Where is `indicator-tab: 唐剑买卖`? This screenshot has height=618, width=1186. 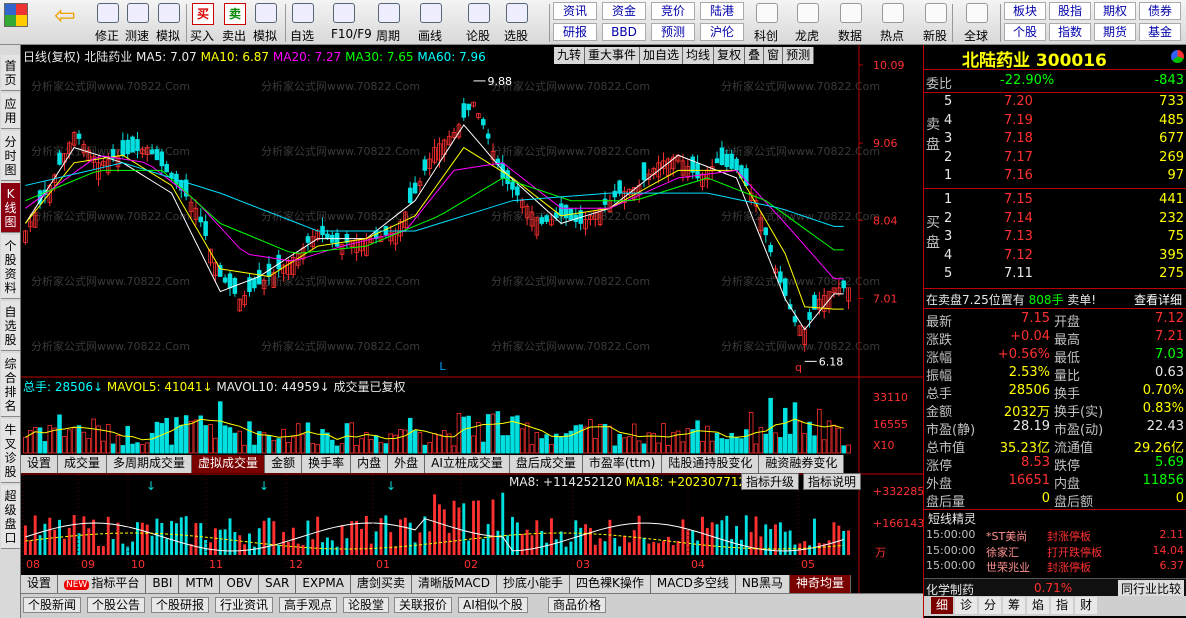 indicator-tab: 唐剑买卖 is located at coordinates (381, 584).